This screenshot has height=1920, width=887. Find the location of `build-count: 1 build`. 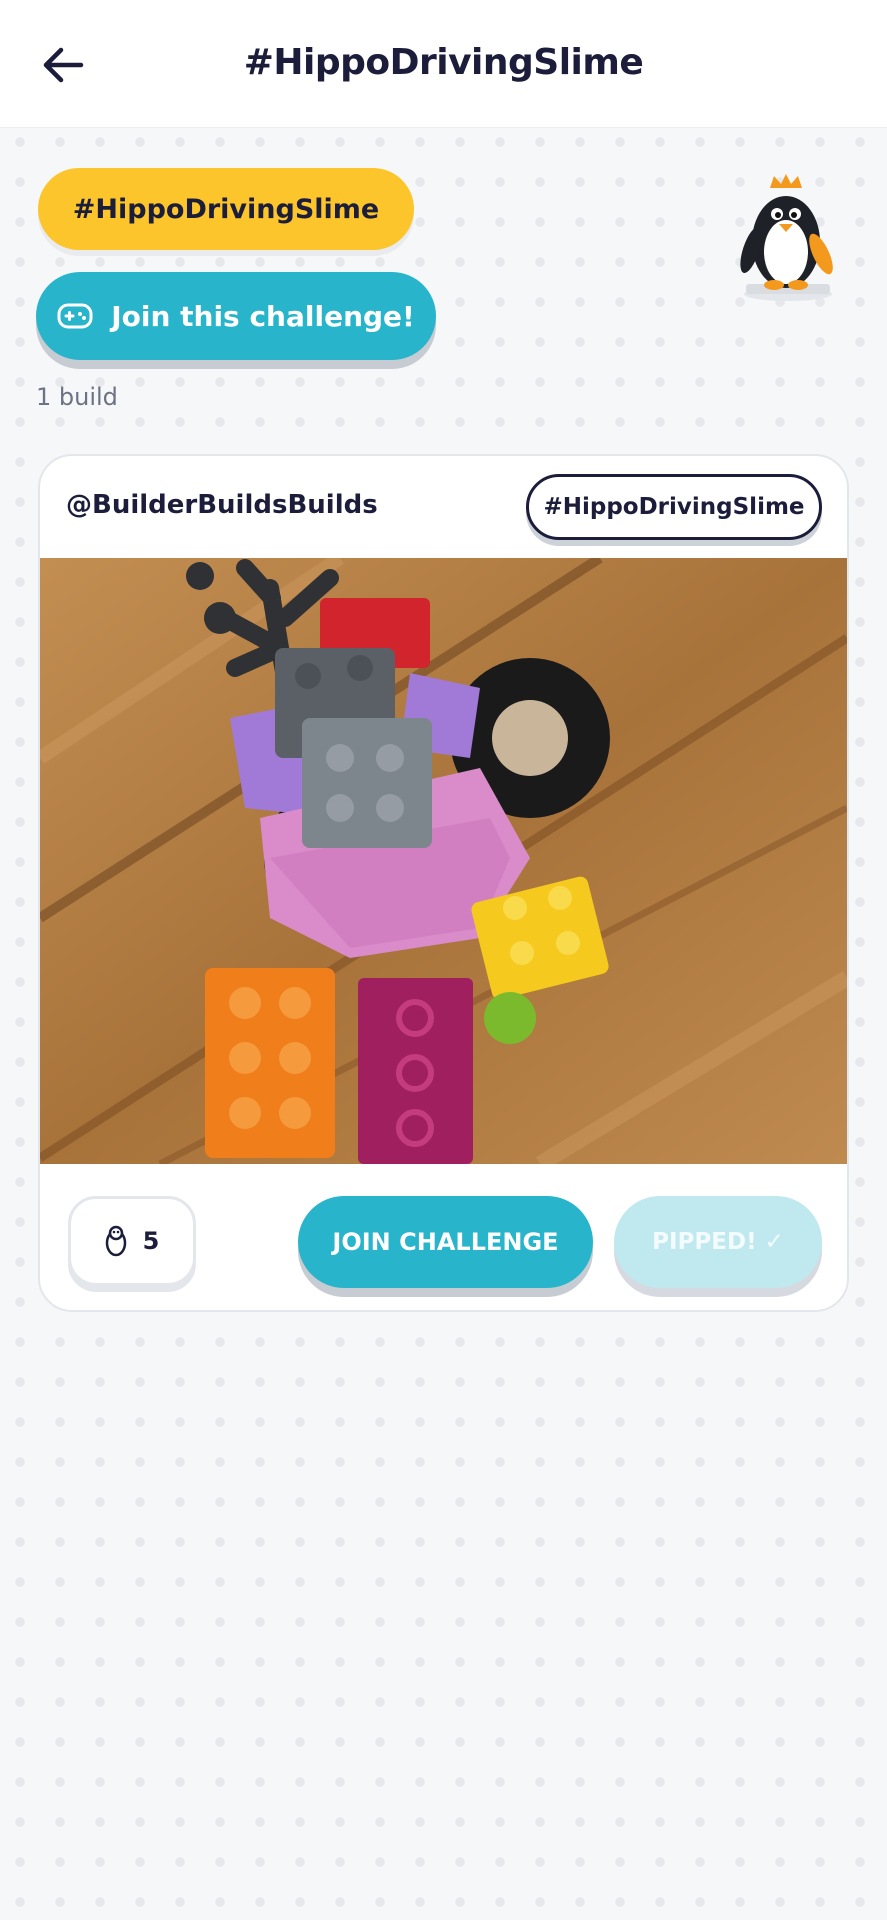

build-count: 1 build is located at coordinates (77, 397).